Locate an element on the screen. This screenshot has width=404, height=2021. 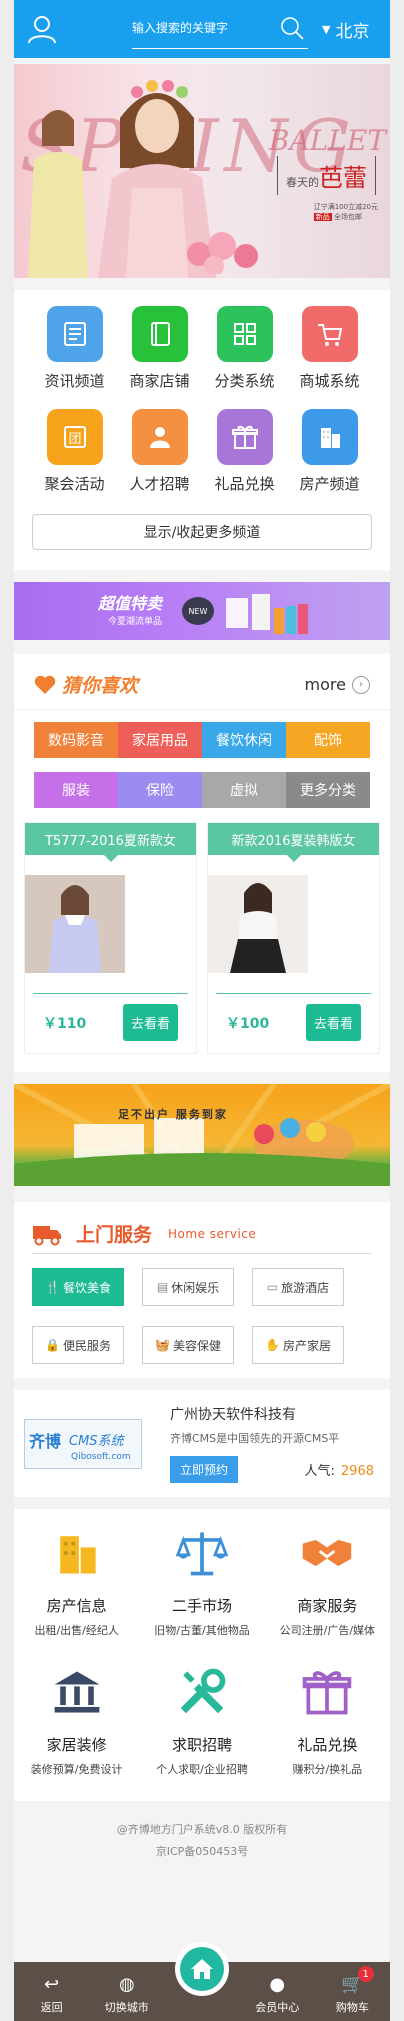
banner-ballet-text: BALLET is located at coordinates (327, 140).